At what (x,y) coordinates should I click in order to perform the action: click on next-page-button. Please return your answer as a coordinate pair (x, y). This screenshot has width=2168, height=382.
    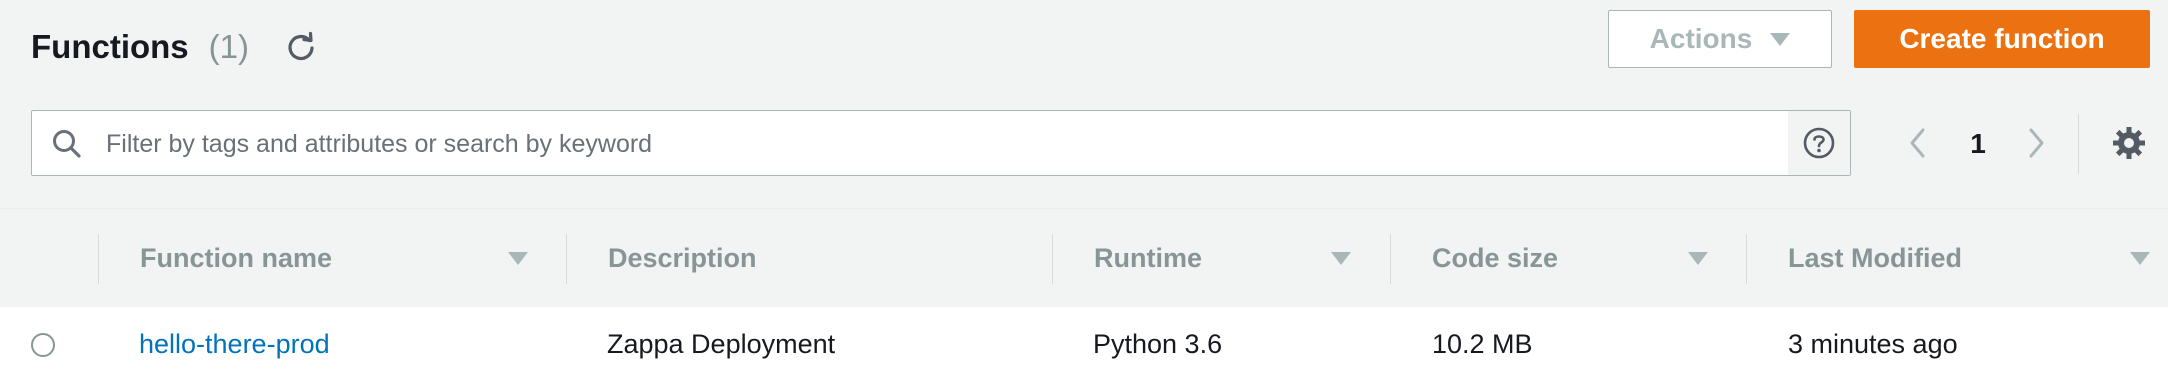
    Looking at the image, I should click on (2036, 143).